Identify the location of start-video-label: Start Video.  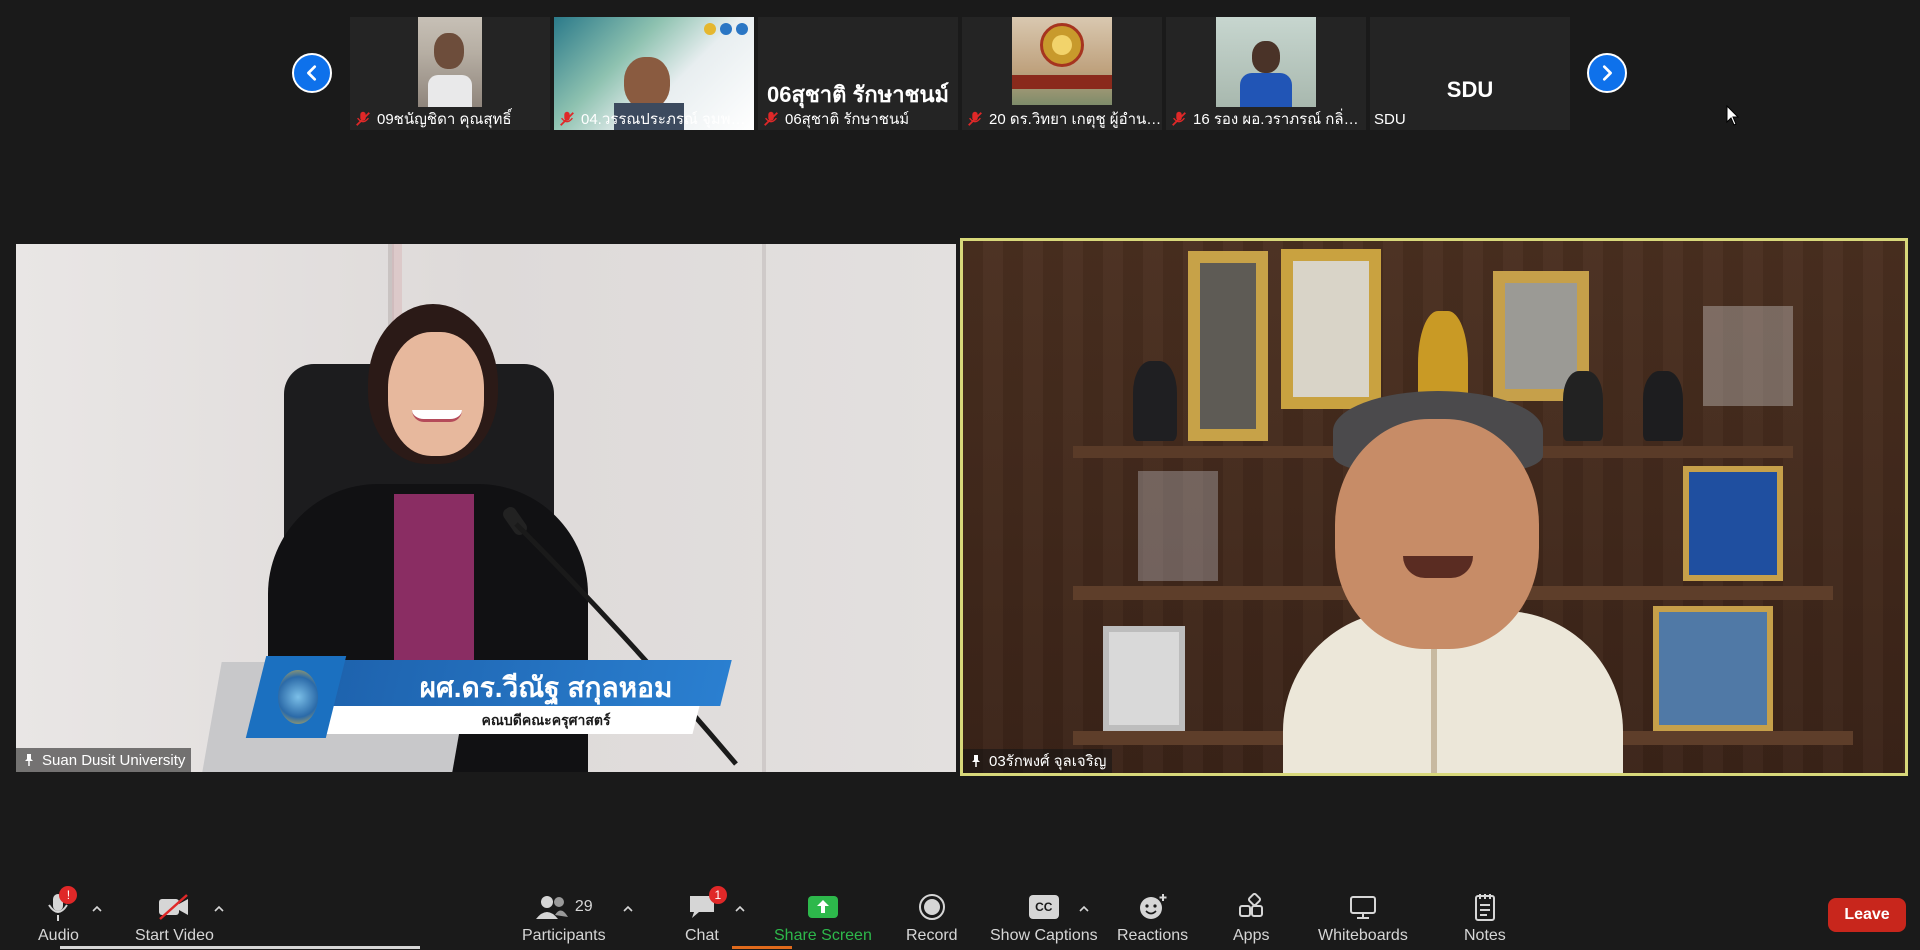
(174, 935).